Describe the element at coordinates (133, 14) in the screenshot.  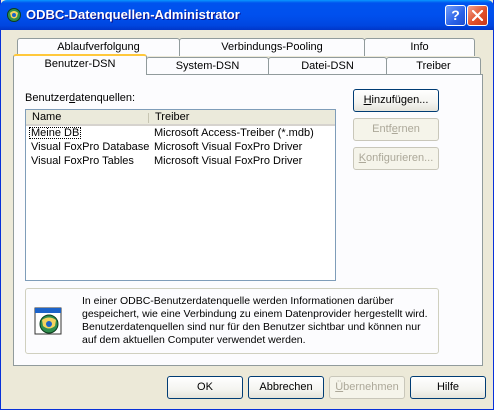
I see `window-title: ODBC-Datenquellen-Administrator` at that location.